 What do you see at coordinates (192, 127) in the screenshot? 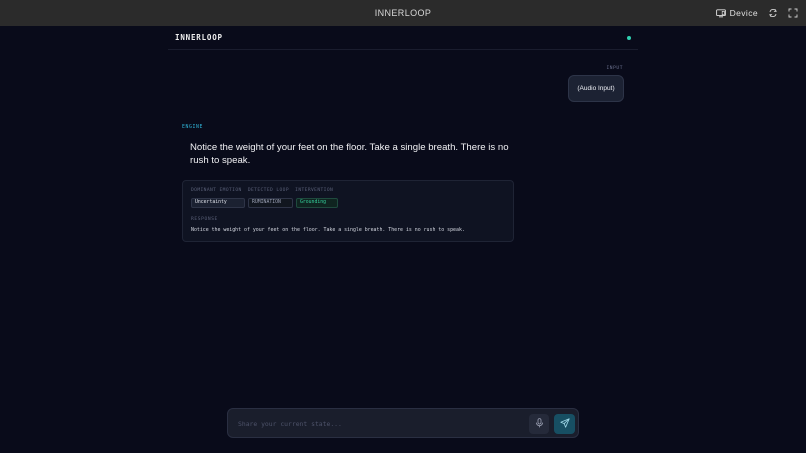
I see `engine-label: ENGINE` at bounding box center [192, 127].